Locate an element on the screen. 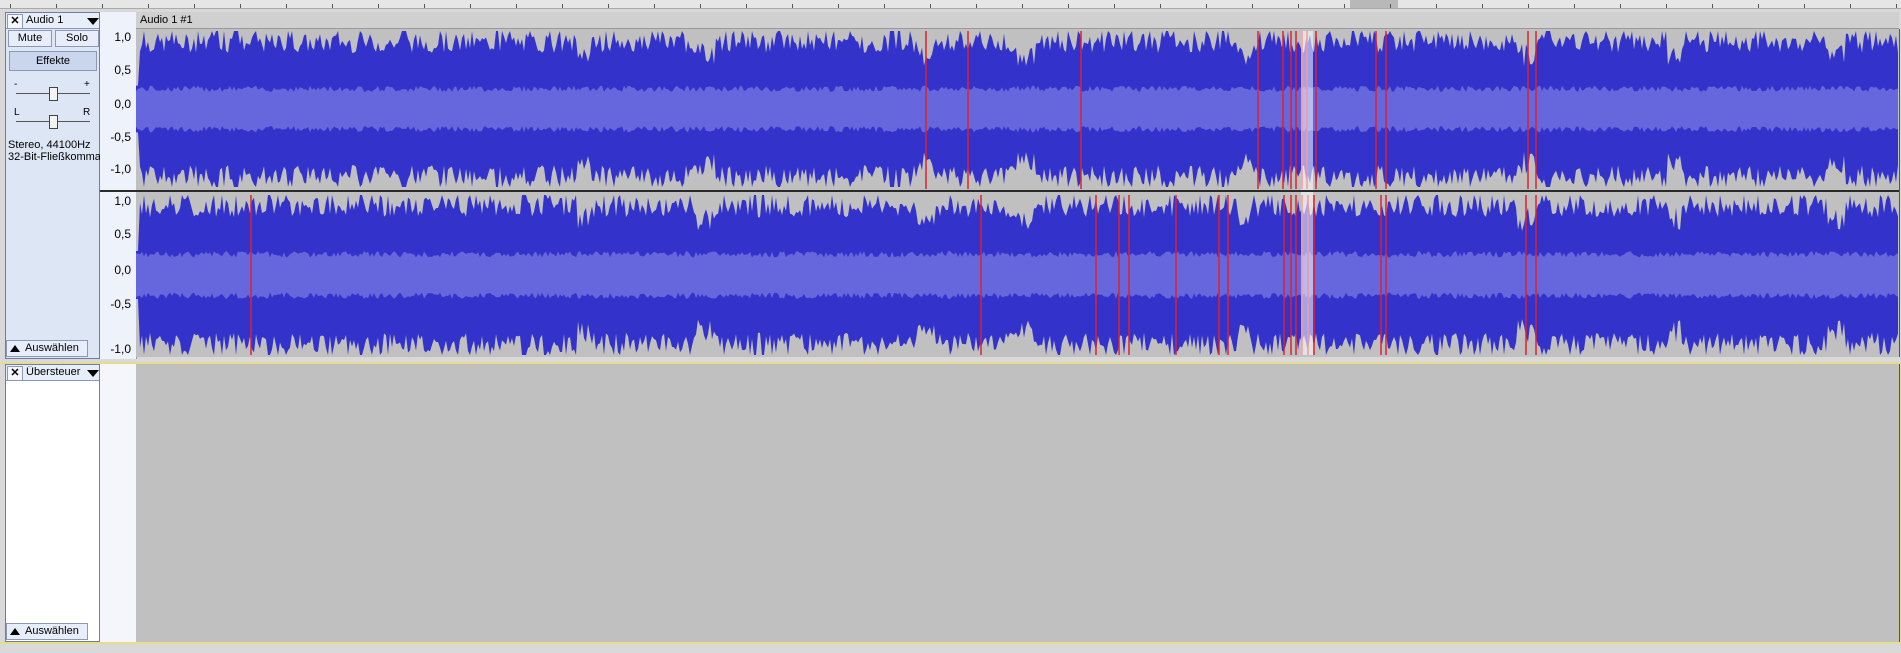  effects-button: Effekte is located at coordinates (53, 61).